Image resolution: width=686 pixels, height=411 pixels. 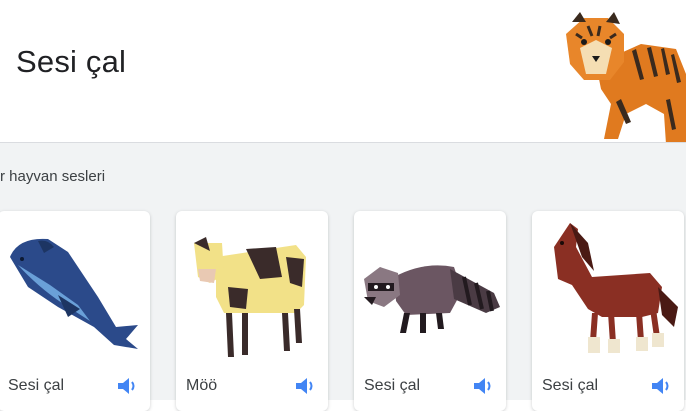 I want to click on play-sound-row: Sesi çal, so click(x=63, y=62).